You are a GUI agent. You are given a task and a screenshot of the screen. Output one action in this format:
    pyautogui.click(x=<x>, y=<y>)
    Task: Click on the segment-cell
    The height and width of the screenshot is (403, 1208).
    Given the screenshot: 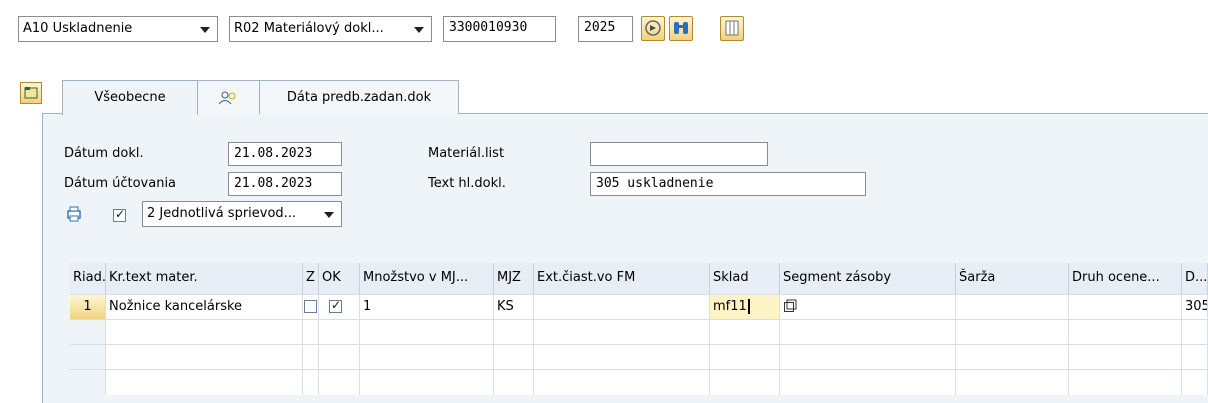 What is the action you would take?
    pyautogui.click(x=868, y=307)
    